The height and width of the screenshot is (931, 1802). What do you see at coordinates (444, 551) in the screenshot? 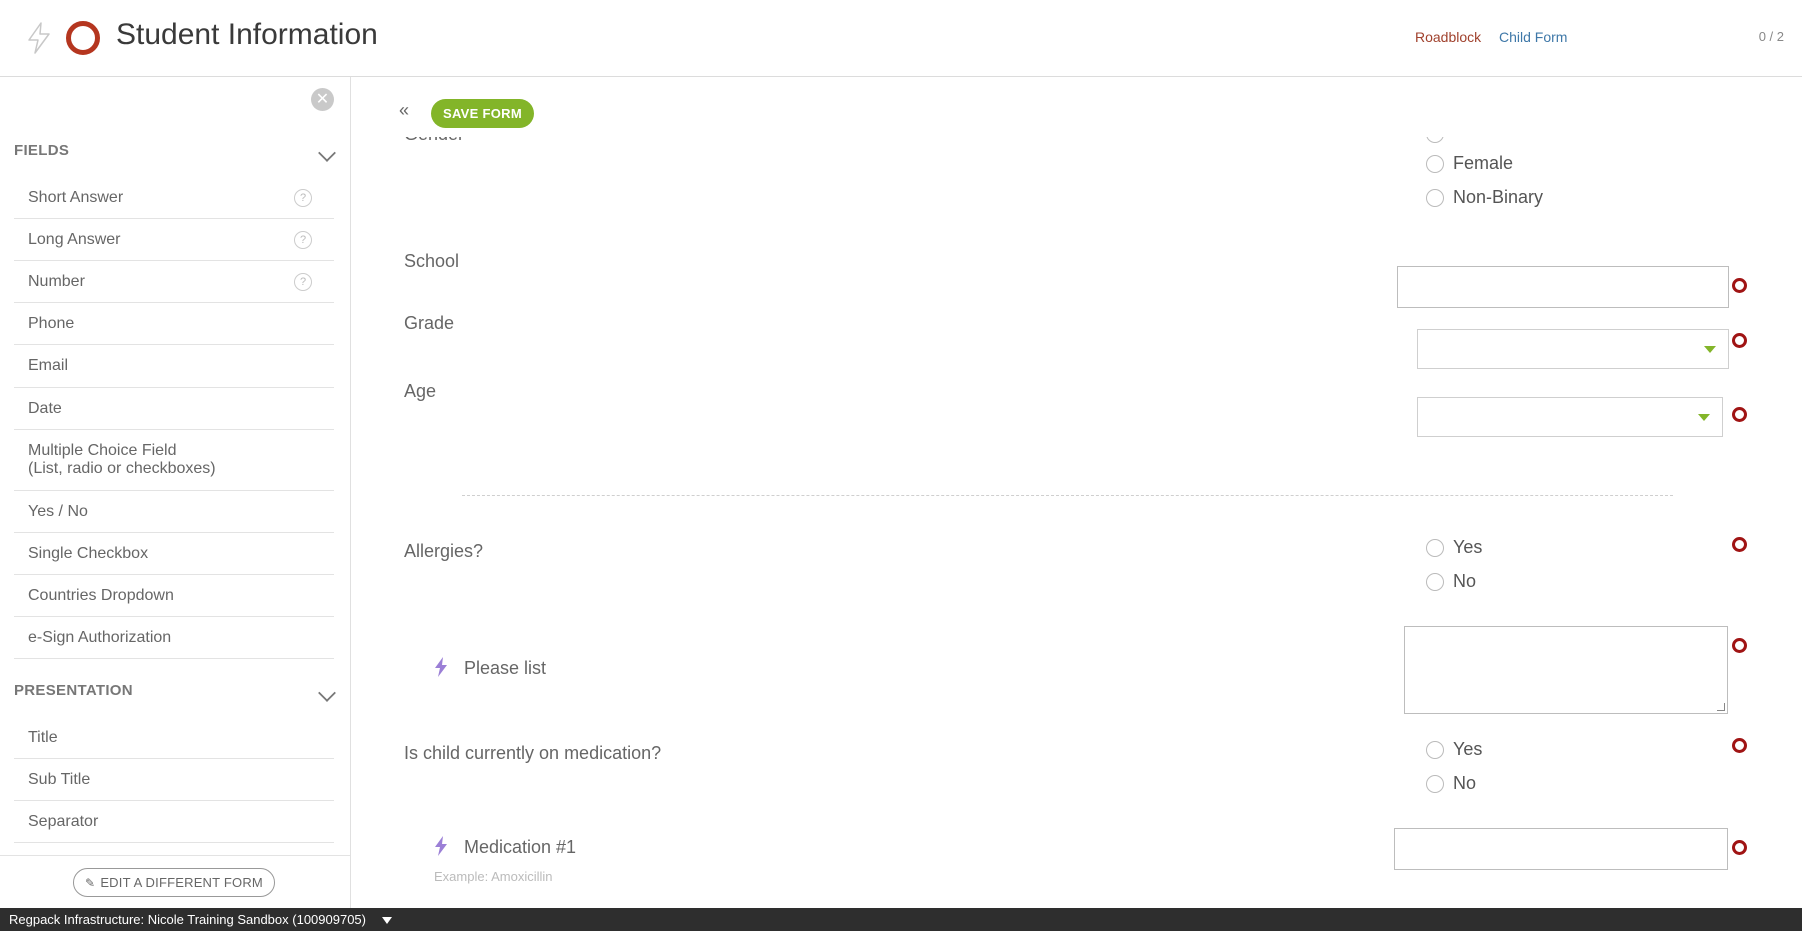
I see `allergies-label: Allergies?` at bounding box center [444, 551].